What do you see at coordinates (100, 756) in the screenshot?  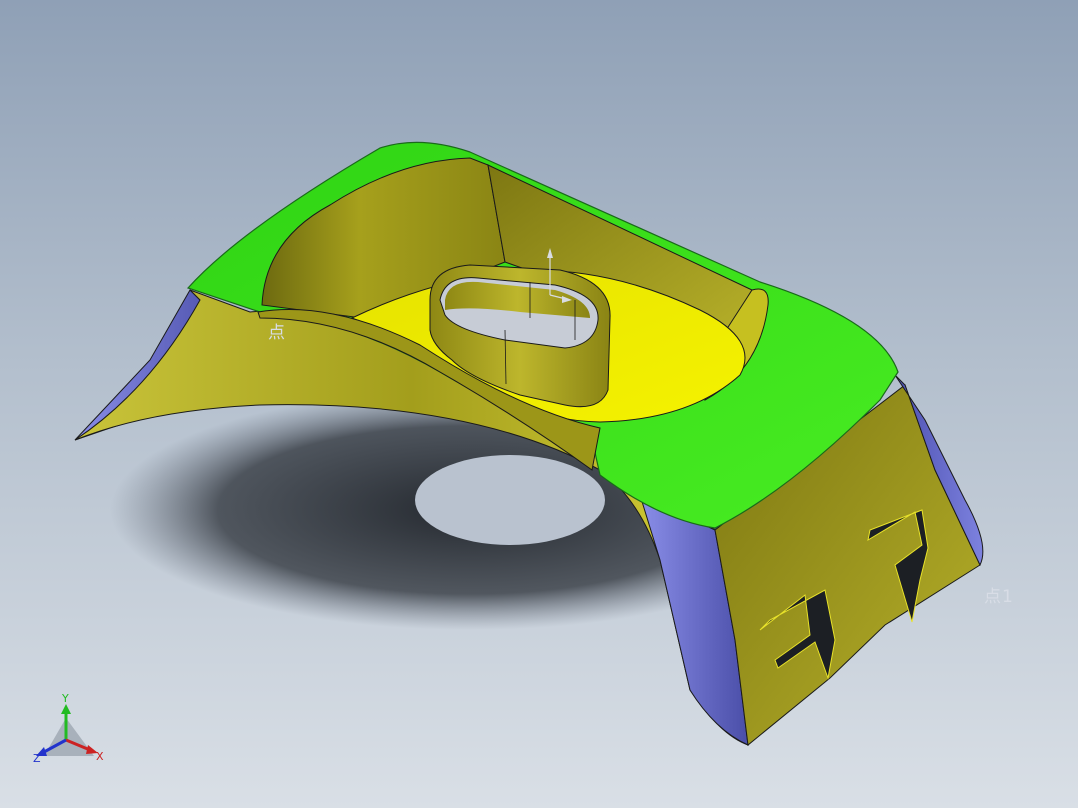 I see `x-axis-label: X` at bounding box center [100, 756].